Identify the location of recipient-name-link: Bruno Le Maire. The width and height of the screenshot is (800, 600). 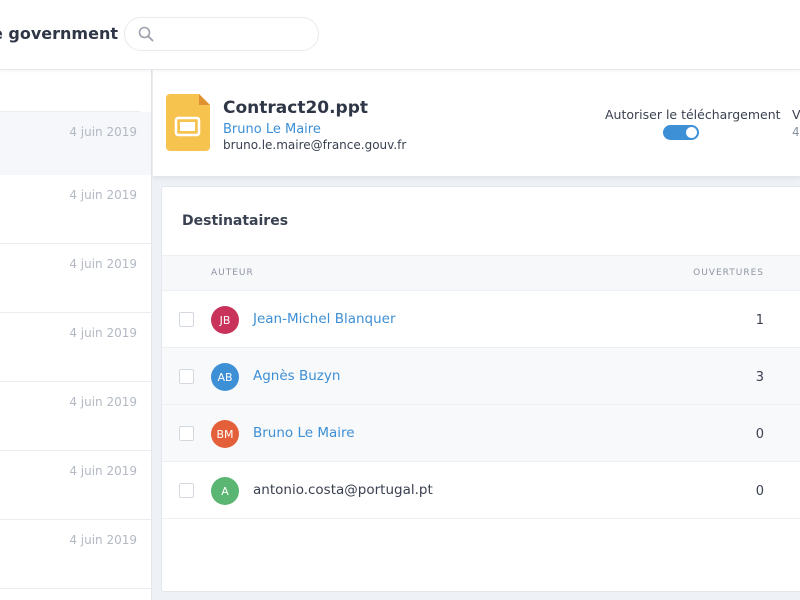
(304, 433).